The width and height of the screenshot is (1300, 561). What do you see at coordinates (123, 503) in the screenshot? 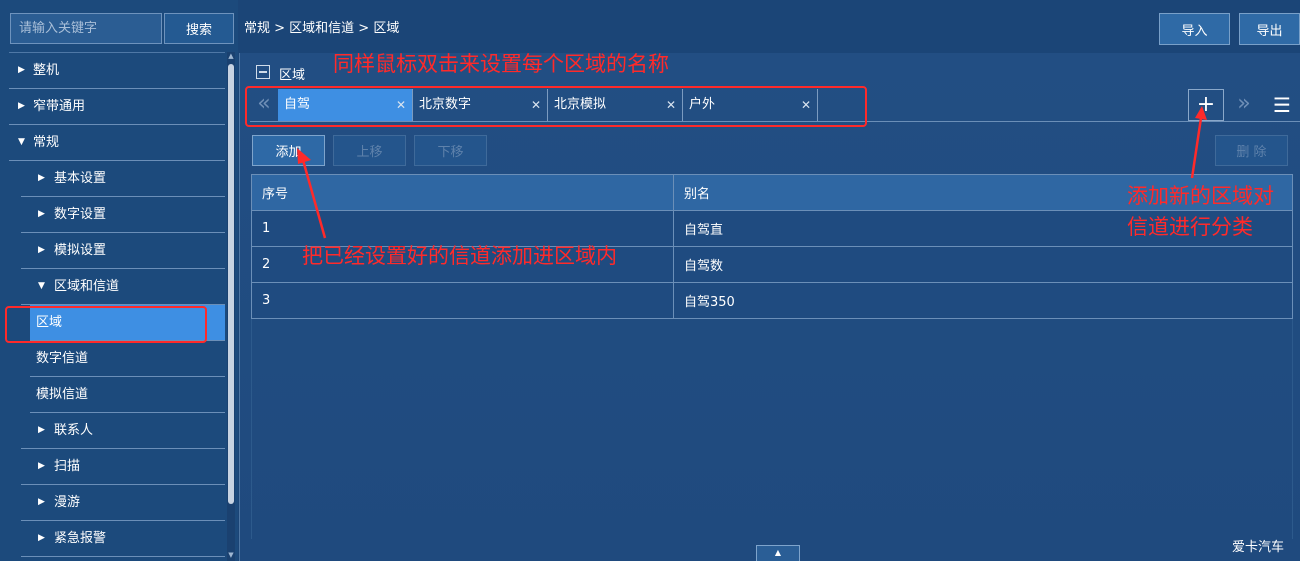
I see `sidebar-item-roaming: ▶ 漫游` at bounding box center [123, 503].